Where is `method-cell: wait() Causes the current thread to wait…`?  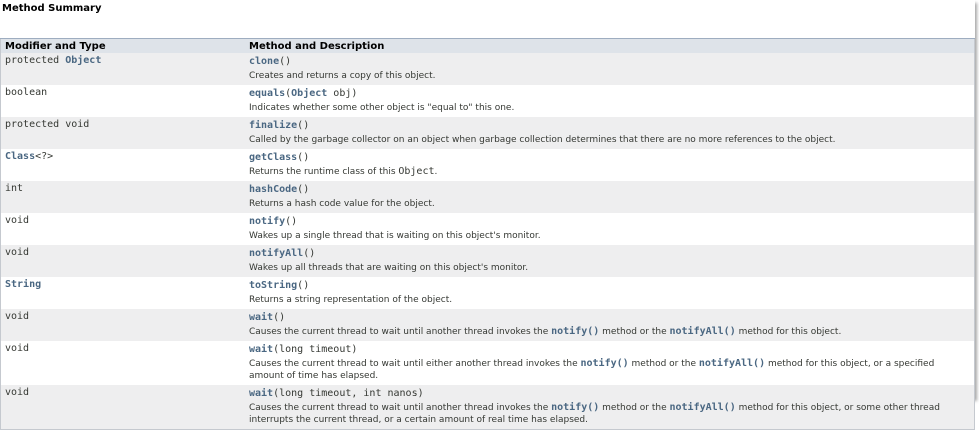 method-cell: wait() Causes the current thread to wait… is located at coordinates (610, 325).